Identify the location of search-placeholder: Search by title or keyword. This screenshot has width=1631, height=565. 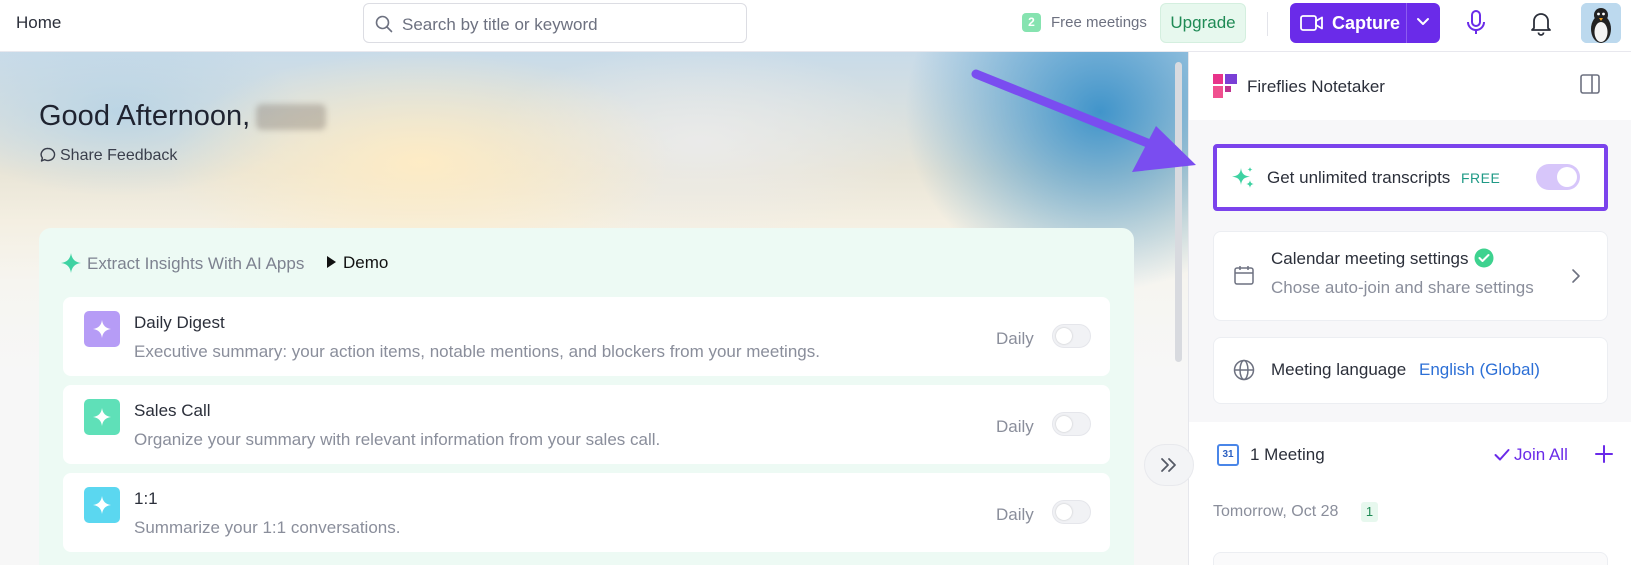
(500, 24).